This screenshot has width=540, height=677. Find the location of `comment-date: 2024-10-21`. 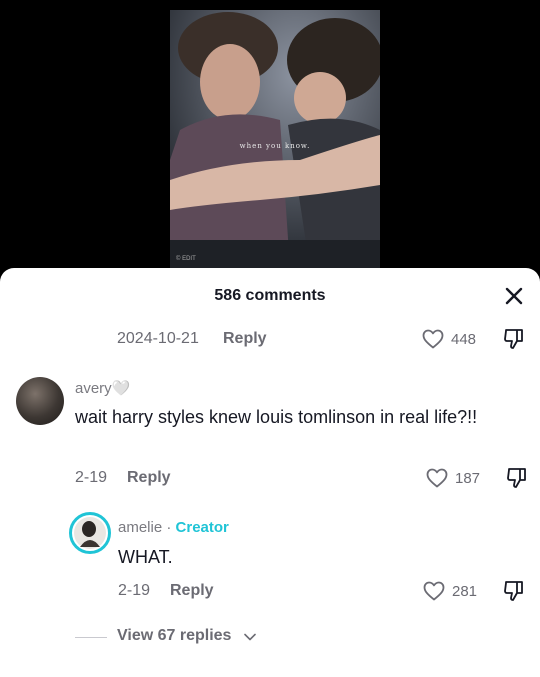

comment-date: 2024-10-21 is located at coordinates (158, 338).